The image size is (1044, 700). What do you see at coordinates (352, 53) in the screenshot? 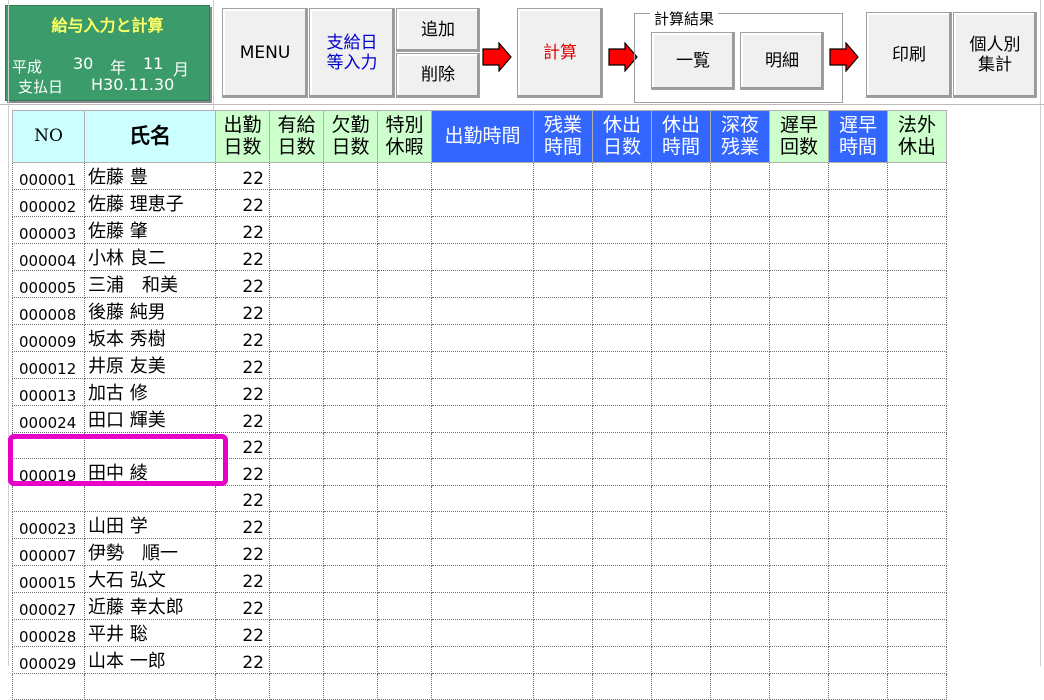
I see `pay-date-input-button: 支給日 等入力` at bounding box center [352, 53].